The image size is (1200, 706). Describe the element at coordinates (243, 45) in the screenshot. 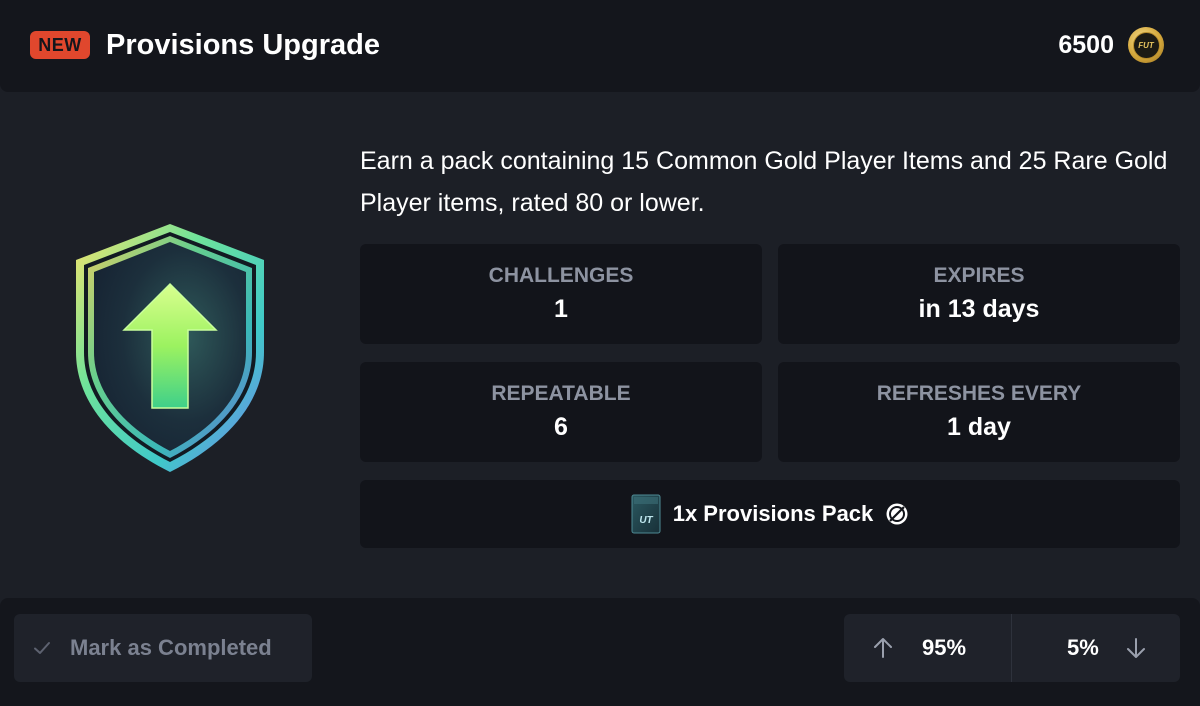

I see `page-title: Provisions Upgrade` at that location.